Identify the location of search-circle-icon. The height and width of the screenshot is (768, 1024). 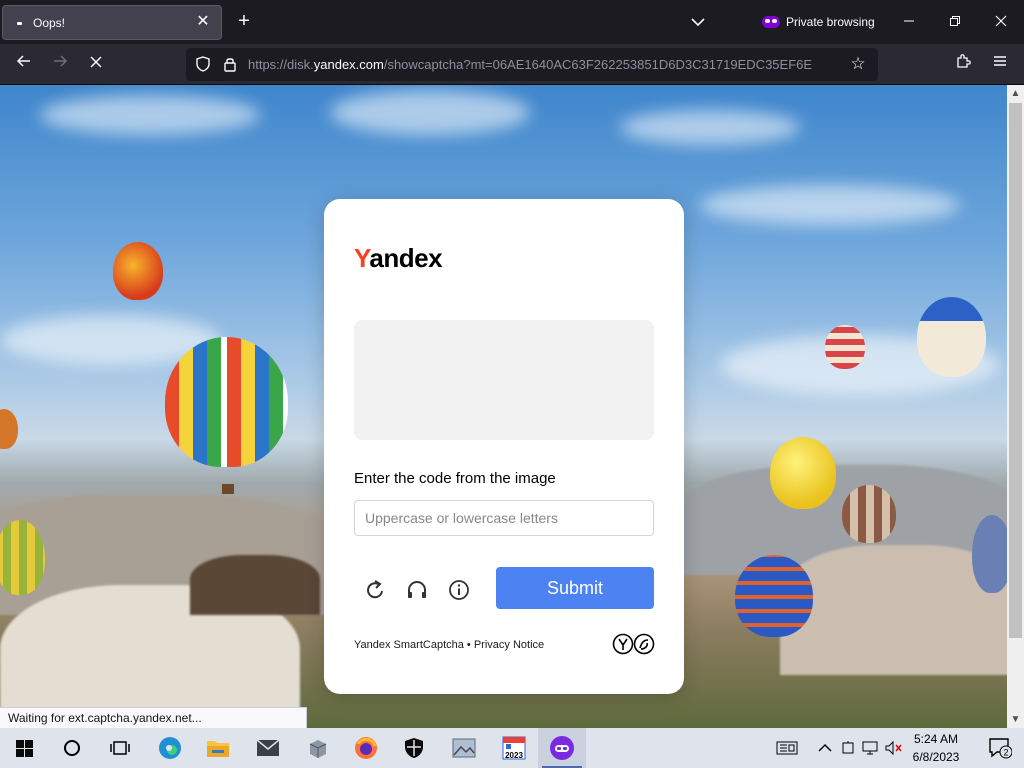
(72, 748).